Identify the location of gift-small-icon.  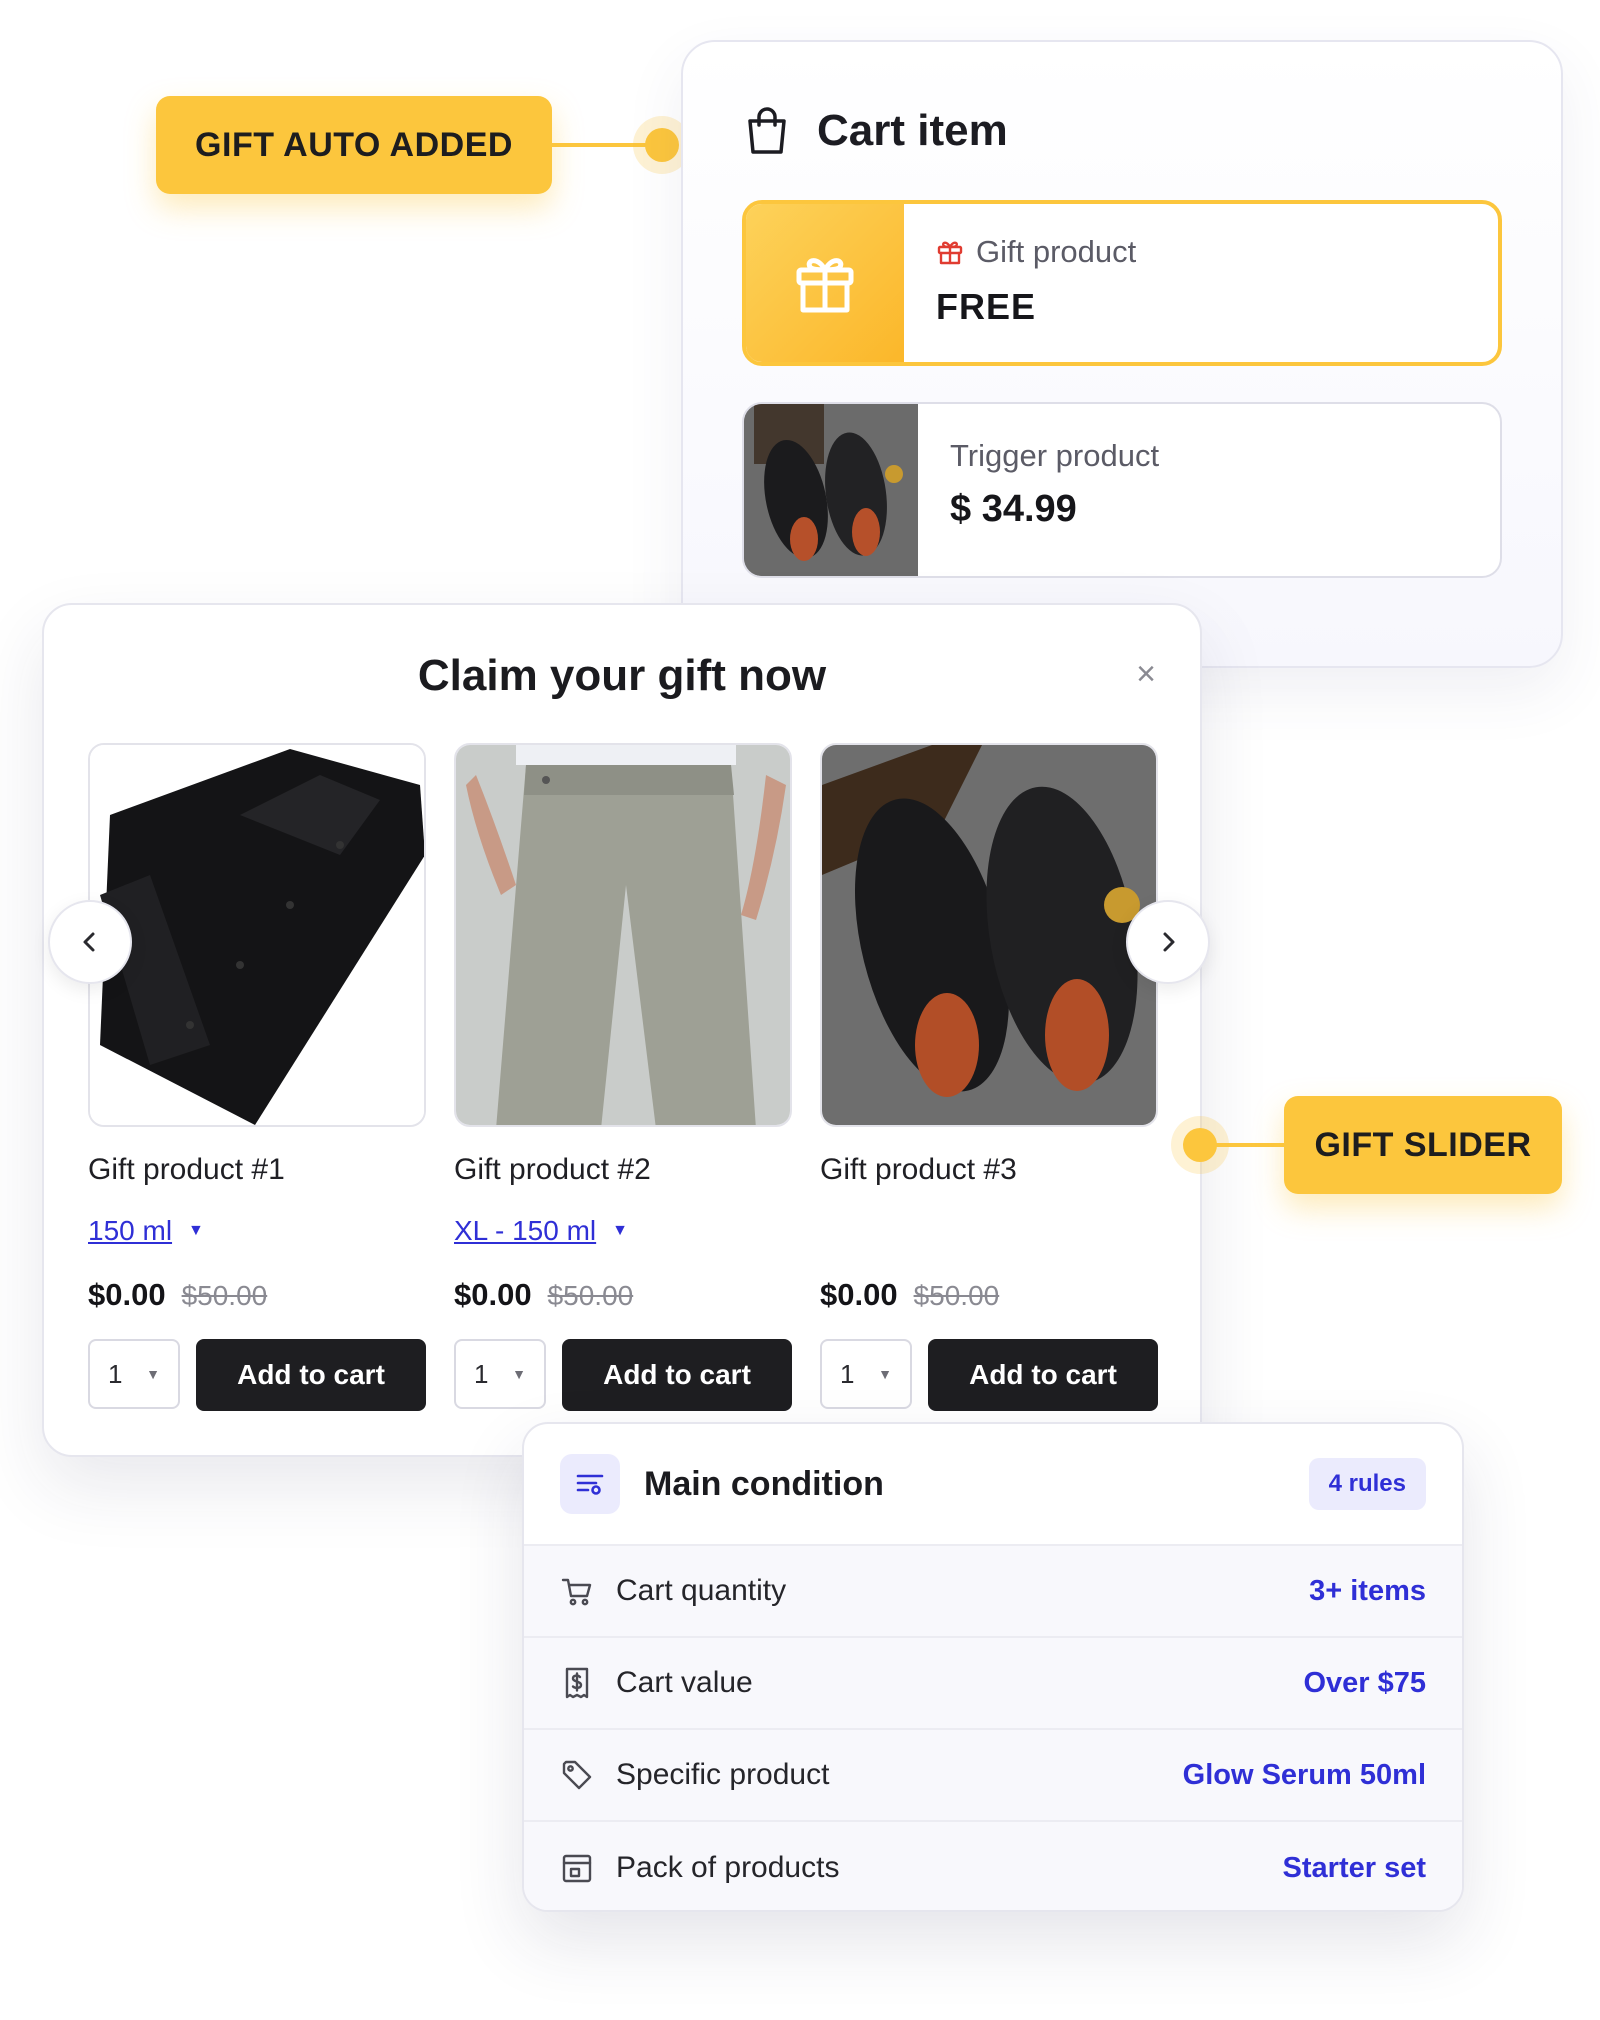
(950, 253).